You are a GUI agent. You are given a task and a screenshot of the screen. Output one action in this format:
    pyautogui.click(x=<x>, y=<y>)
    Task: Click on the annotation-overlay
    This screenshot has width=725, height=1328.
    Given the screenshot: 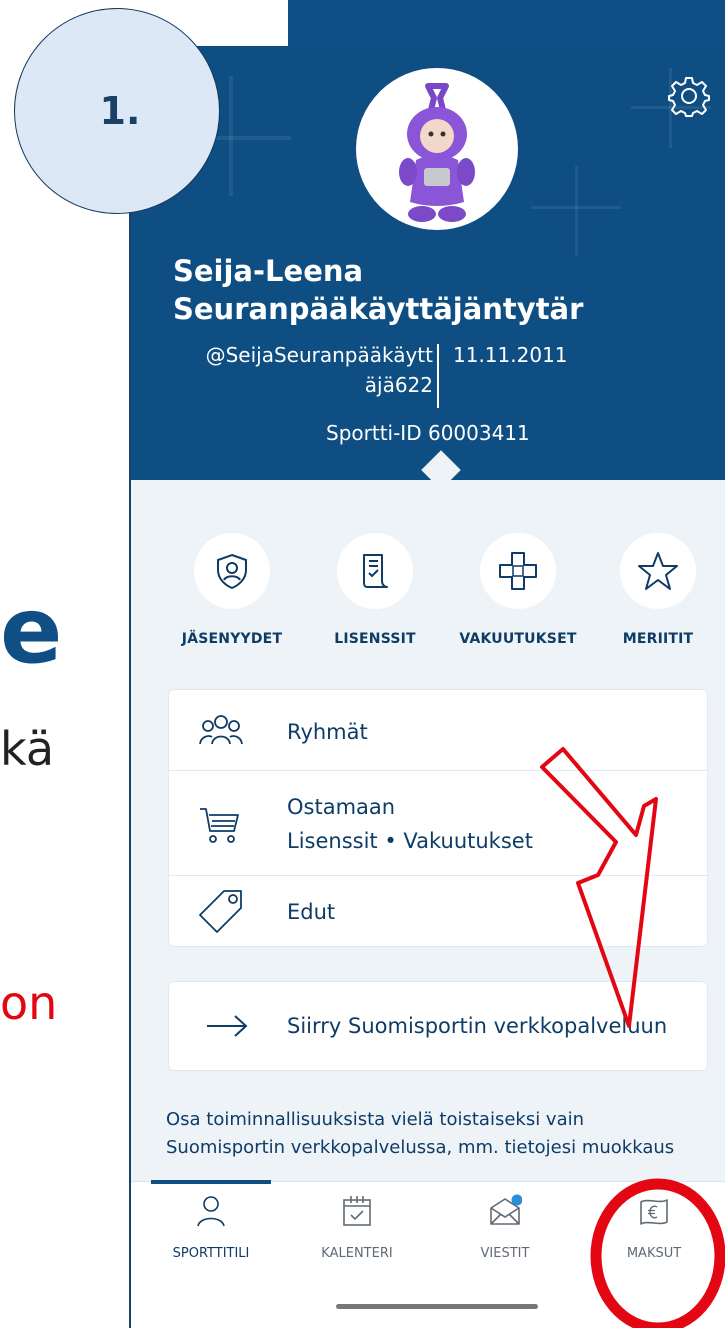 What is the action you would take?
    pyautogui.click(x=632, y=1037)
    